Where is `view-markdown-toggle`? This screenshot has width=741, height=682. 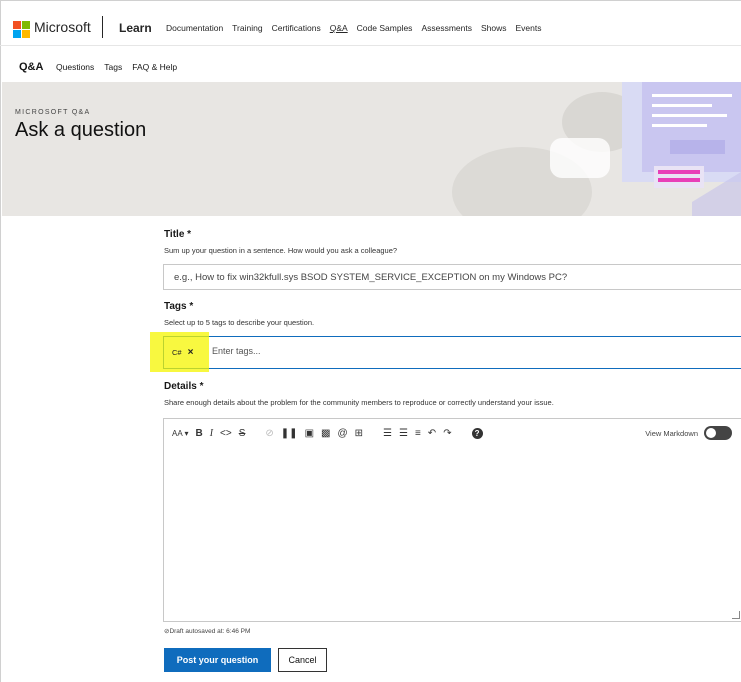
view-markdown-toggle is located at coordinates (718, 433).